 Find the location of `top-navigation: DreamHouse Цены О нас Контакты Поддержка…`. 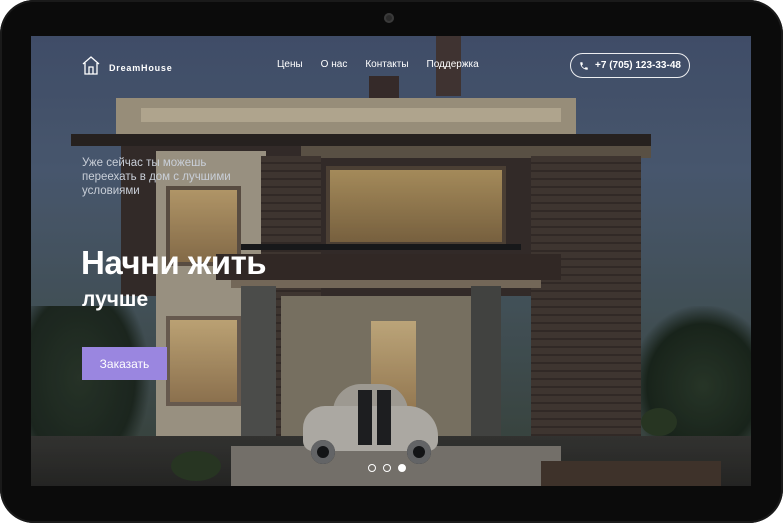

top-navigation: DreamHouse Цены О нас Контакты Поддержка… is located at coordinates (391, 66).